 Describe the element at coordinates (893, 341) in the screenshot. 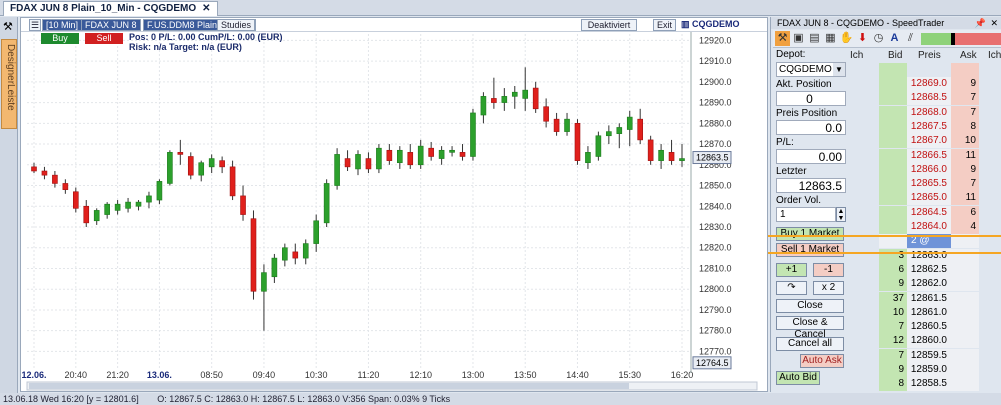

I see `ladder-bid-cell: 12` at that location.